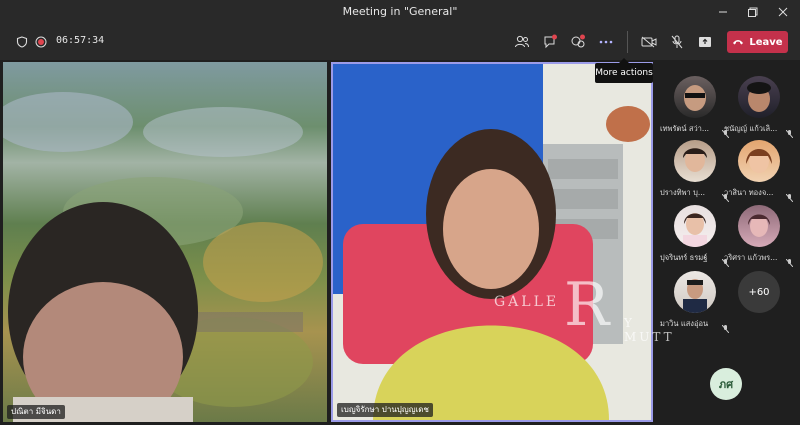  What do you see at coordinates (705, 42) in the screenshot?
I see `share-icon` at bounding box center [705, 42].